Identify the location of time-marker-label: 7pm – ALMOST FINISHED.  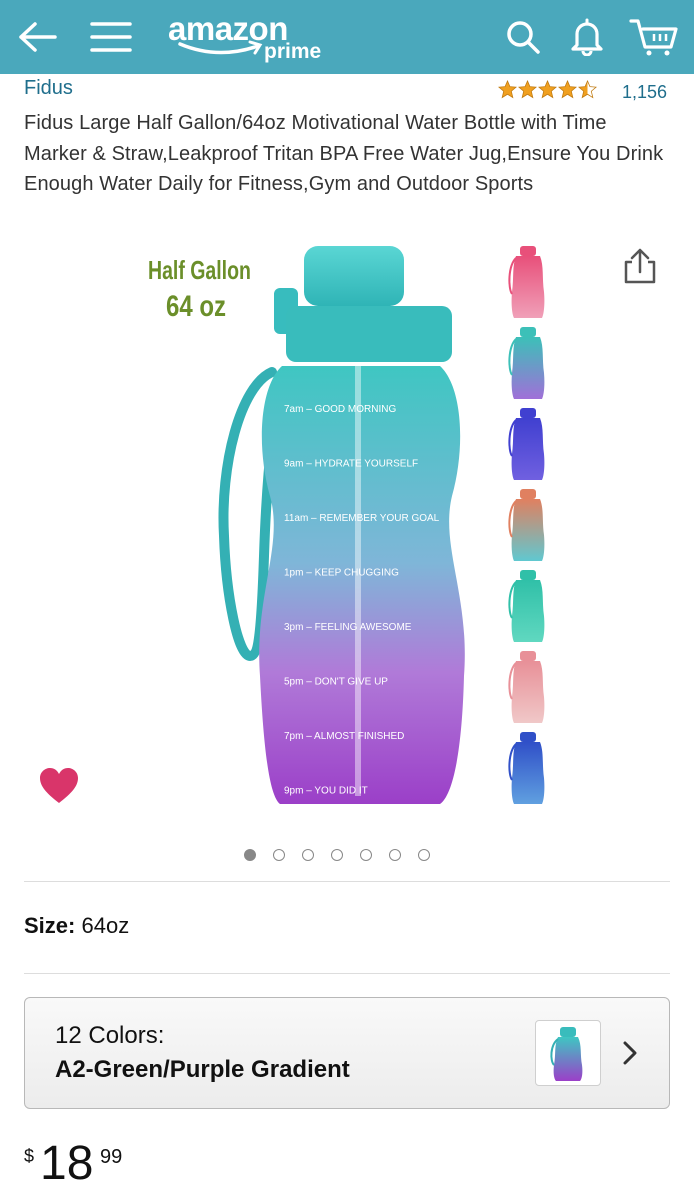
(344, 736).